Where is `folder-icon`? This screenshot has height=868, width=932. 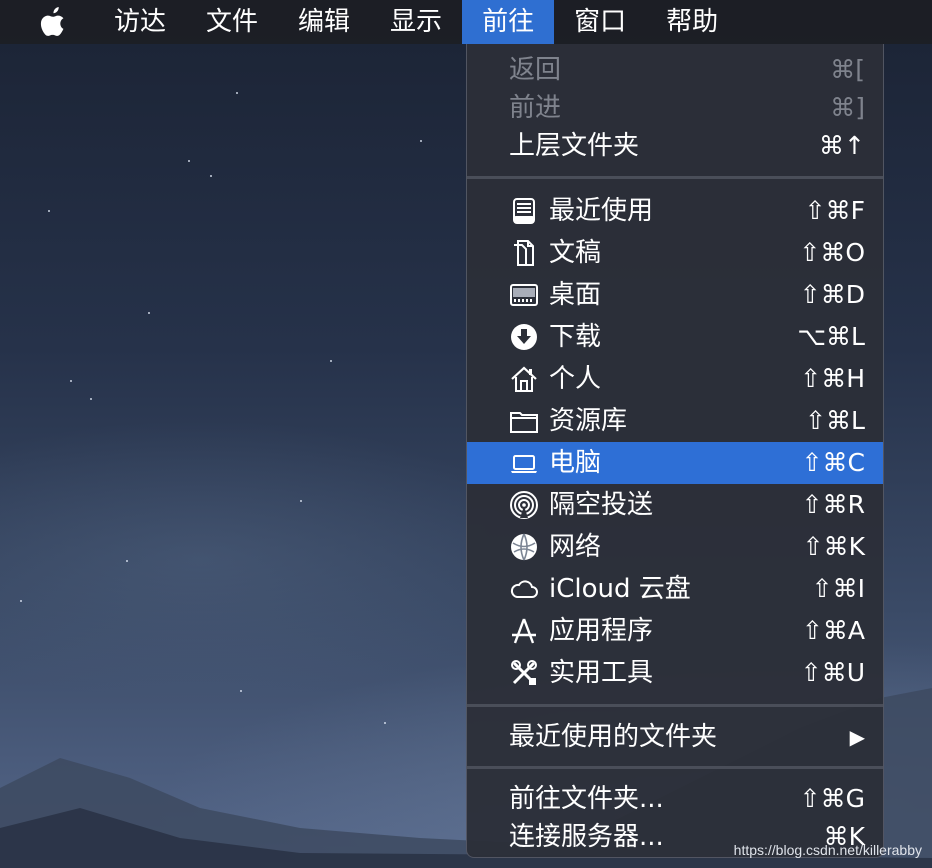
folder-icon is located at coordinates (524, 422).